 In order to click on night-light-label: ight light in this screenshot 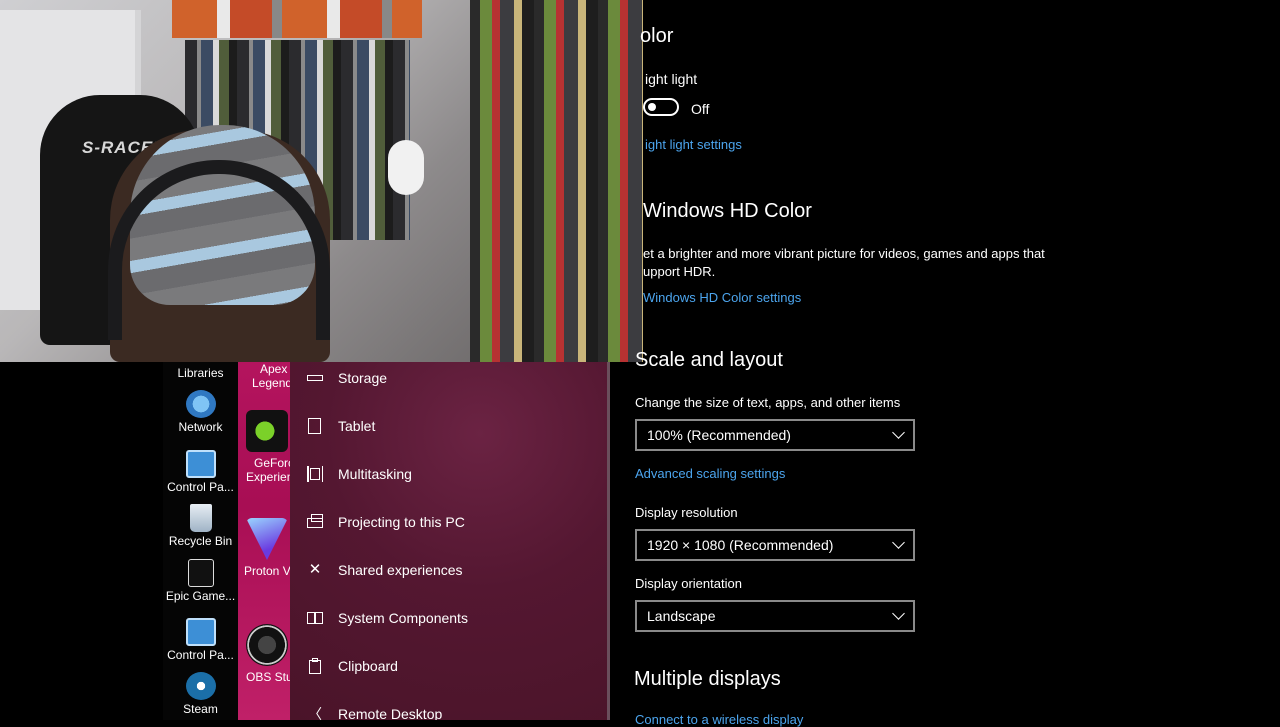, I will do `click(671, 79)`.